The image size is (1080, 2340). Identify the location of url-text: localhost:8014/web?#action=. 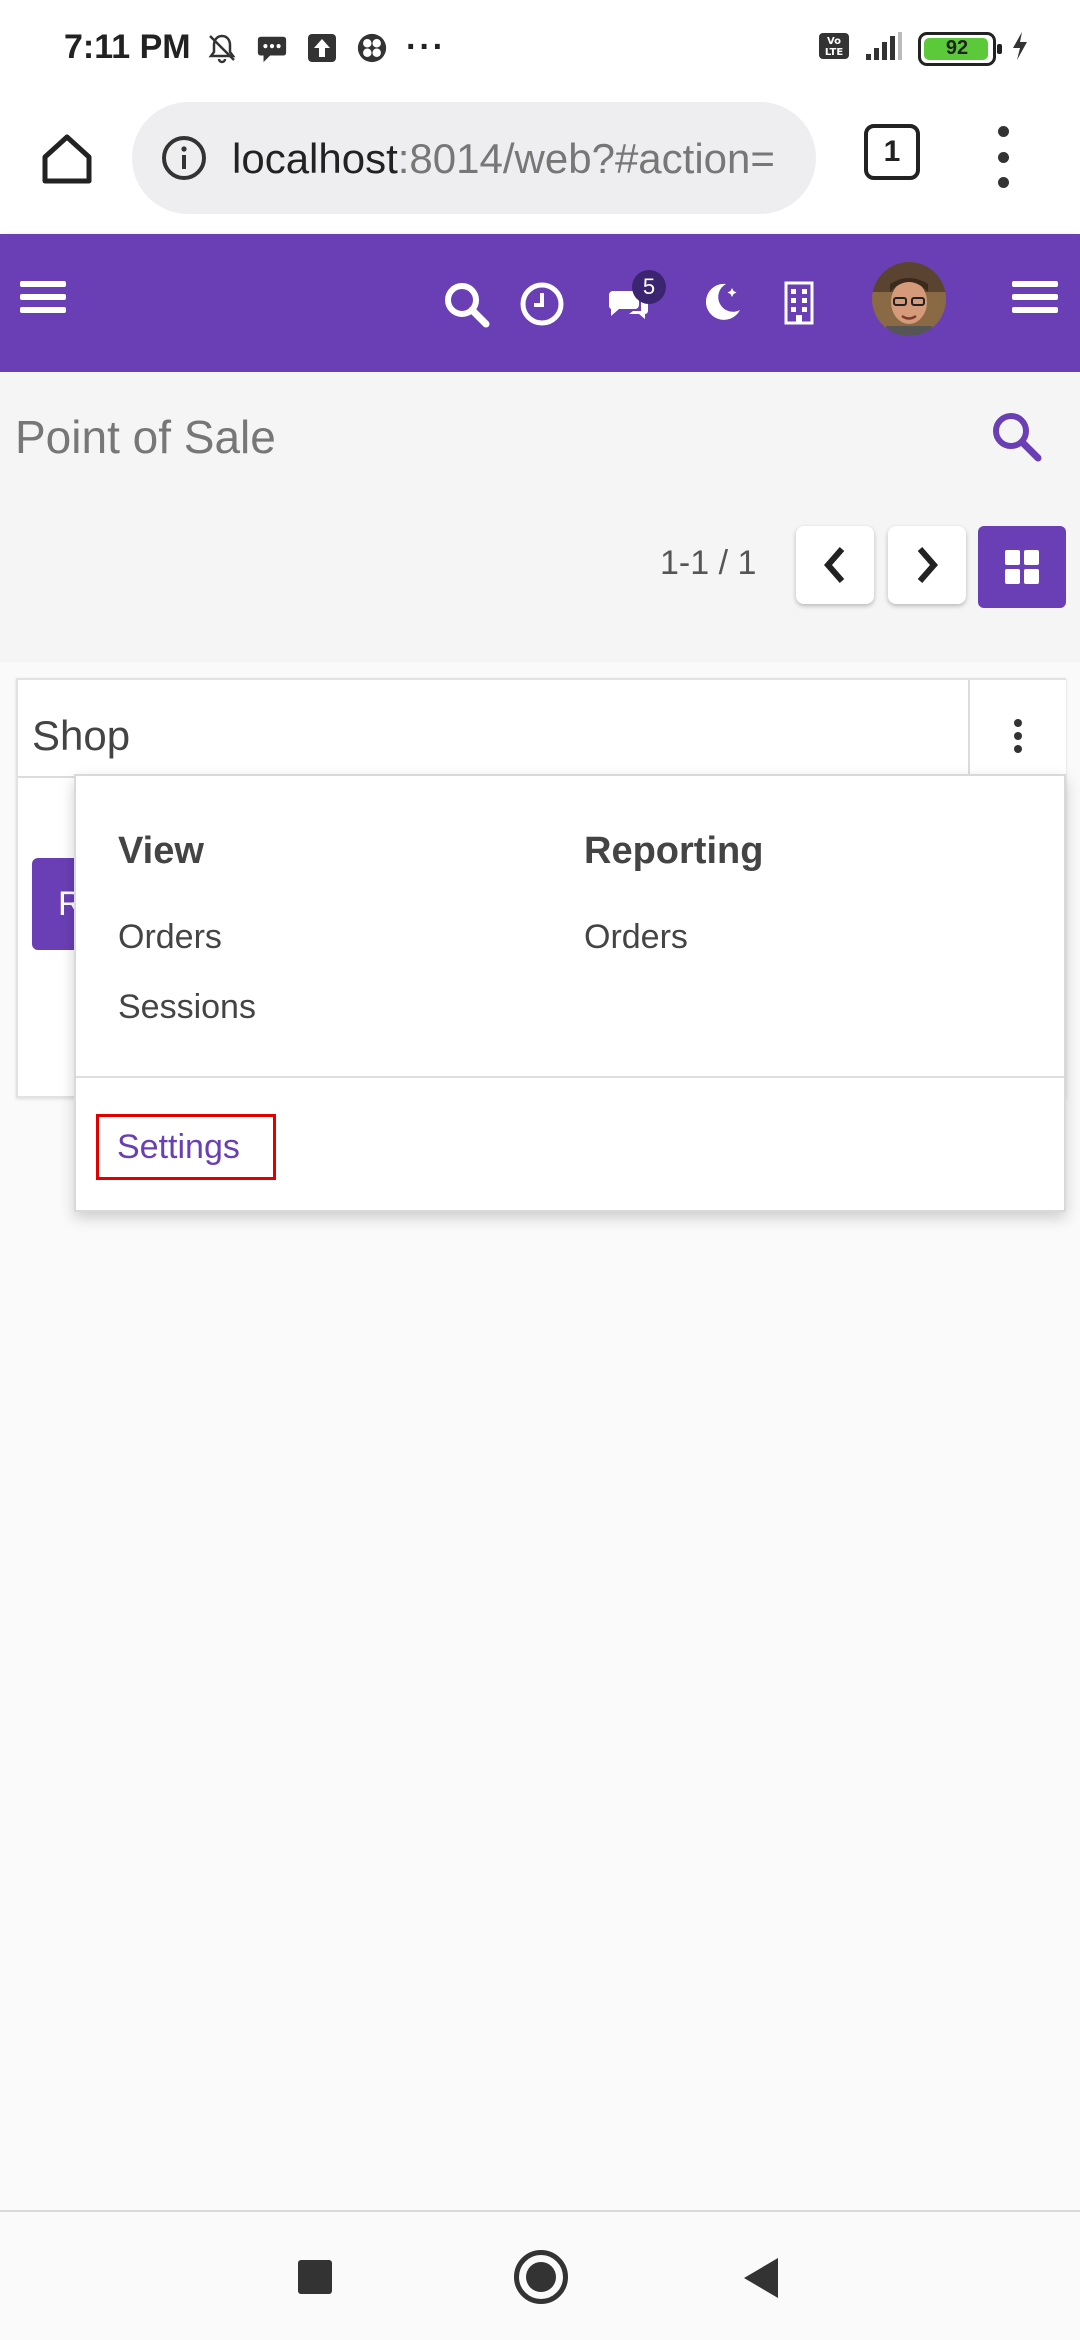
(503, 159).